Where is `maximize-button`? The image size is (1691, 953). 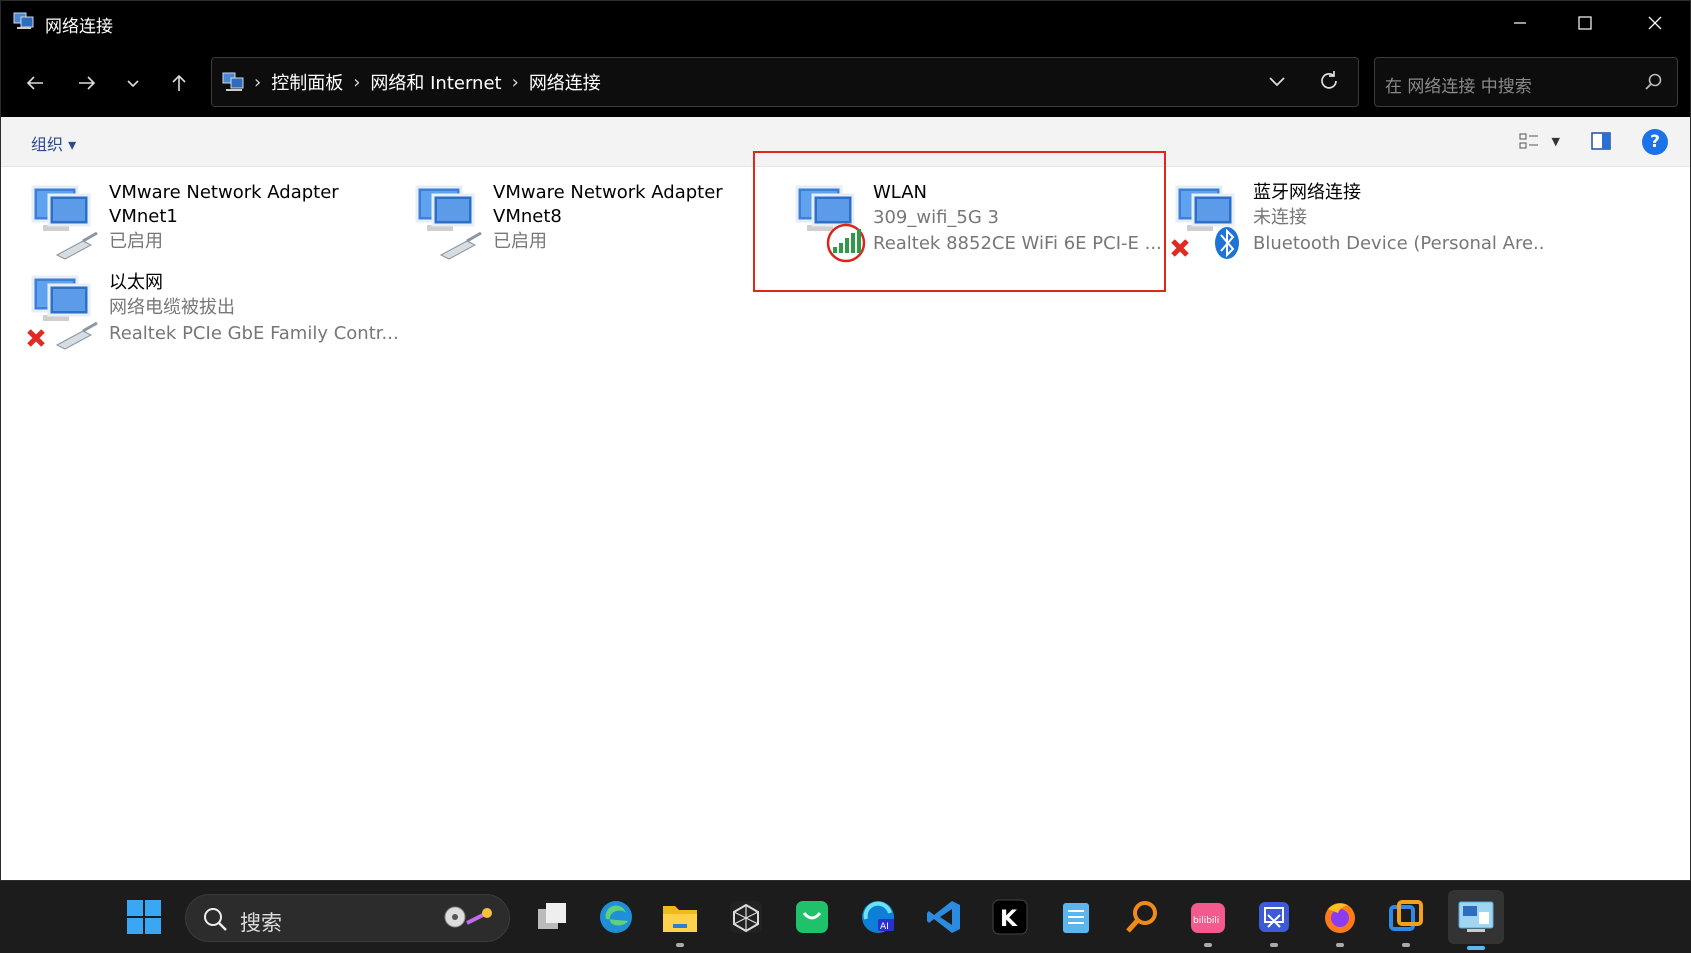
maximize-button is located at coordinates (1585, 23).